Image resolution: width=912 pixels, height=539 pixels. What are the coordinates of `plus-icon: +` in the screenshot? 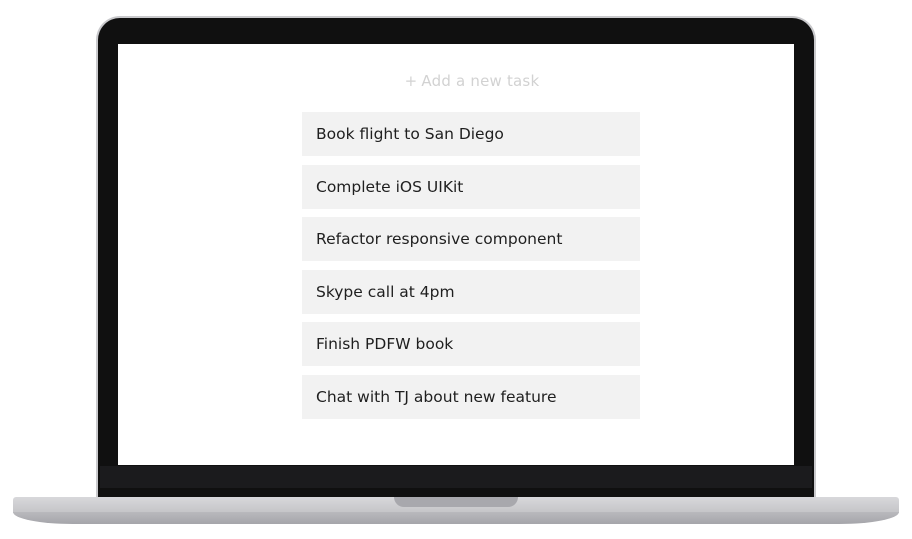 It's located at (411, 81).